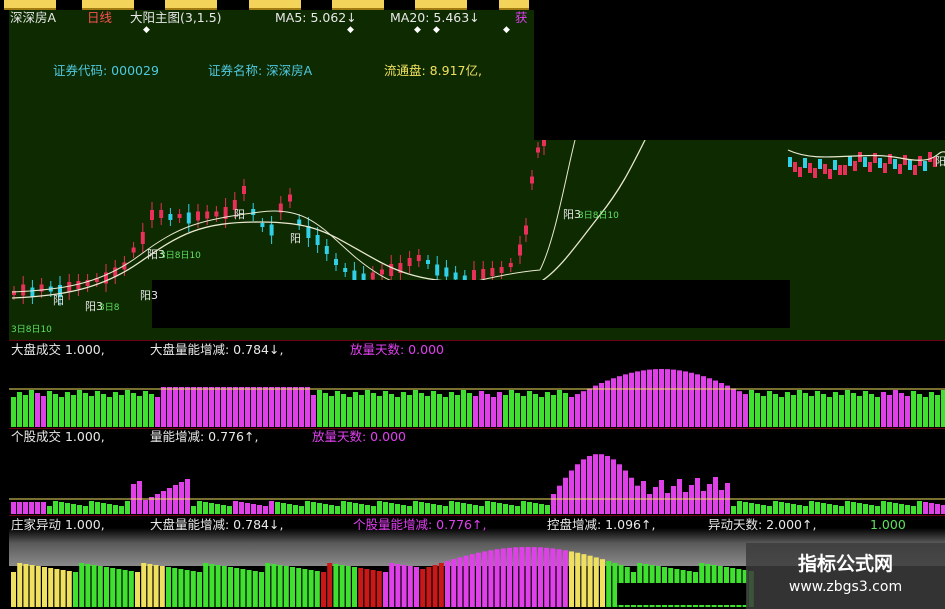  I want to click on panel4-label-3: 个股量能增减: 0.776↑,, so click(420, 524).